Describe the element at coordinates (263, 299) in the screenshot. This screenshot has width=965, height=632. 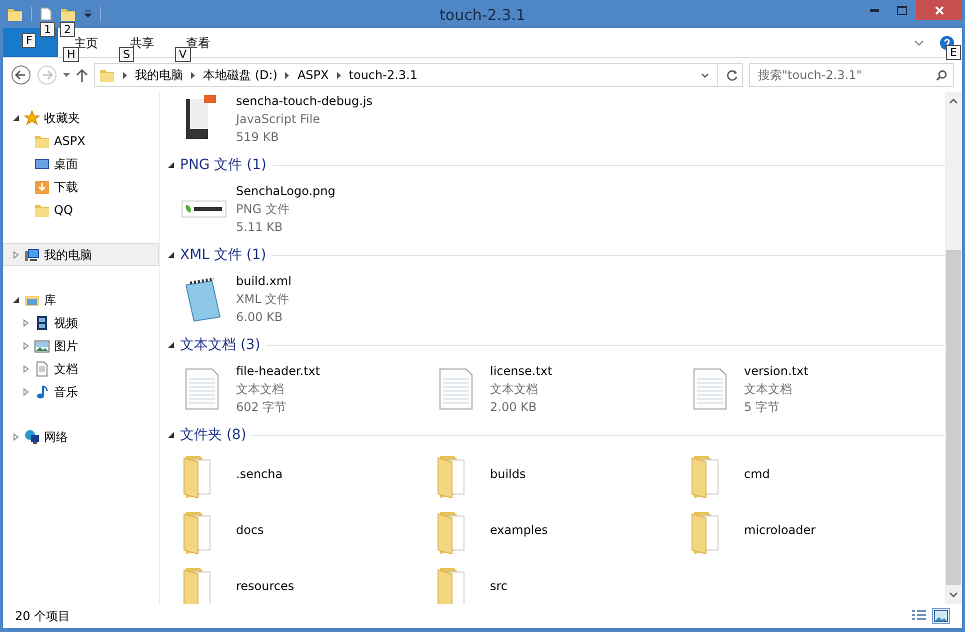
I see `file-type: XML 文件` at that location.